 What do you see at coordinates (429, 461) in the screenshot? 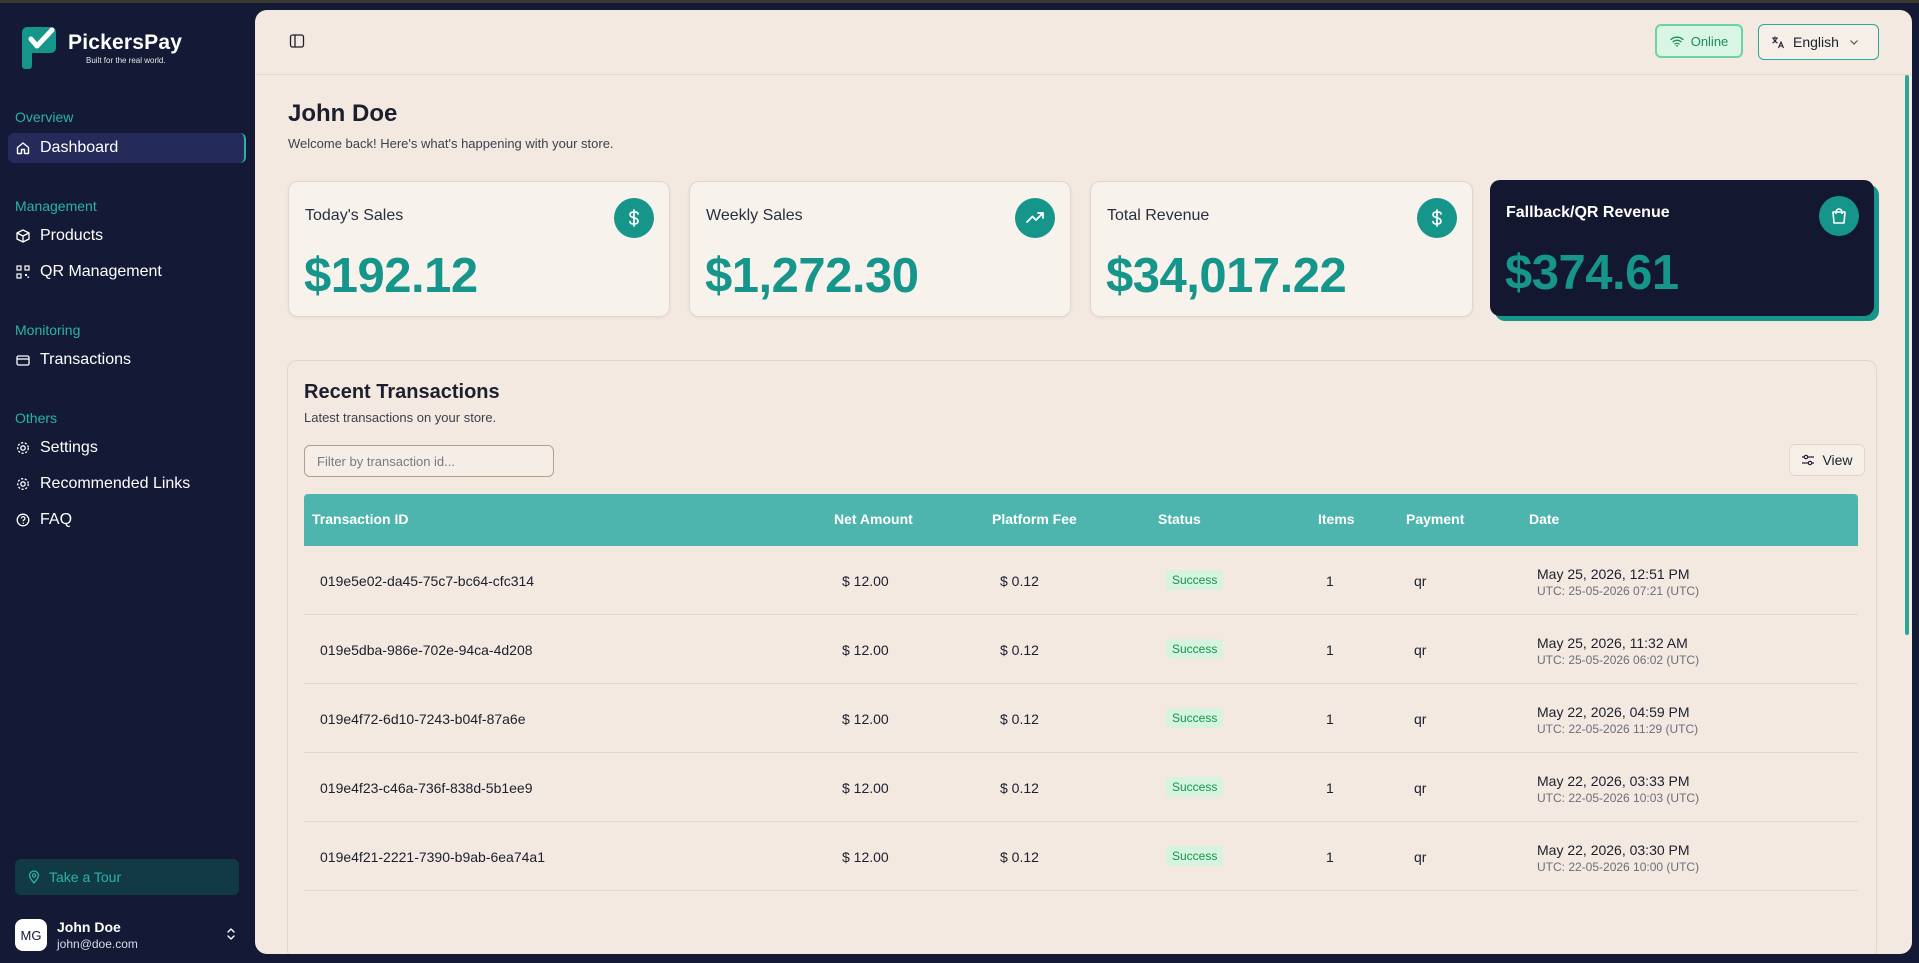
I see `transaction-filter-input` at bounding box center [429, 461].